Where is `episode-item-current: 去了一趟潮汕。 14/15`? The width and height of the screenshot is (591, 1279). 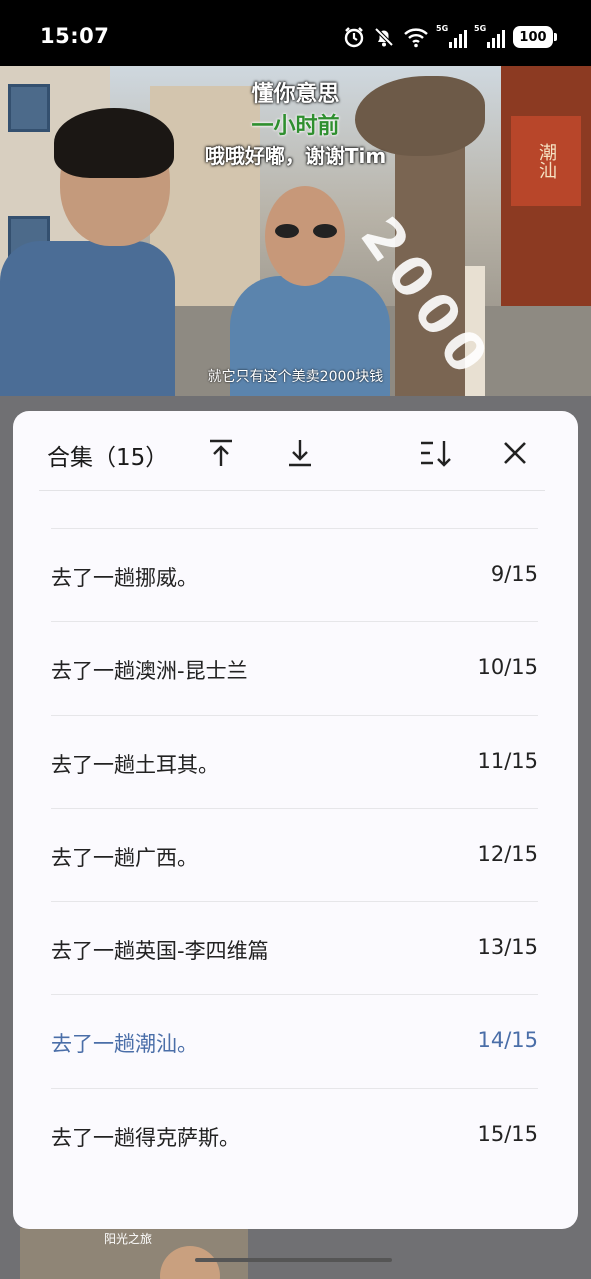
episode-item-current: 去了一趟潮汕。 14/15 is located at coordinates (294, 1040).